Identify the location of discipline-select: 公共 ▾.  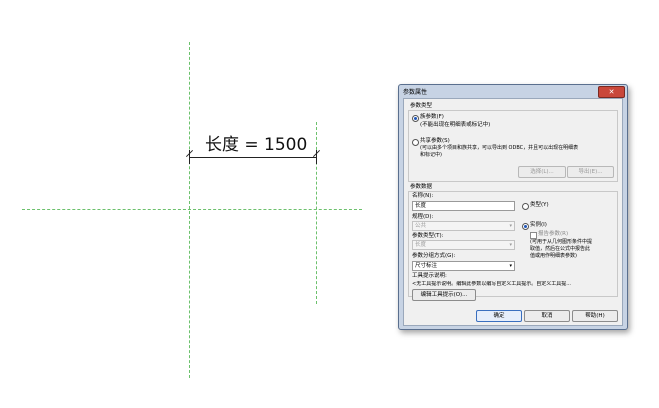
(463, 226).